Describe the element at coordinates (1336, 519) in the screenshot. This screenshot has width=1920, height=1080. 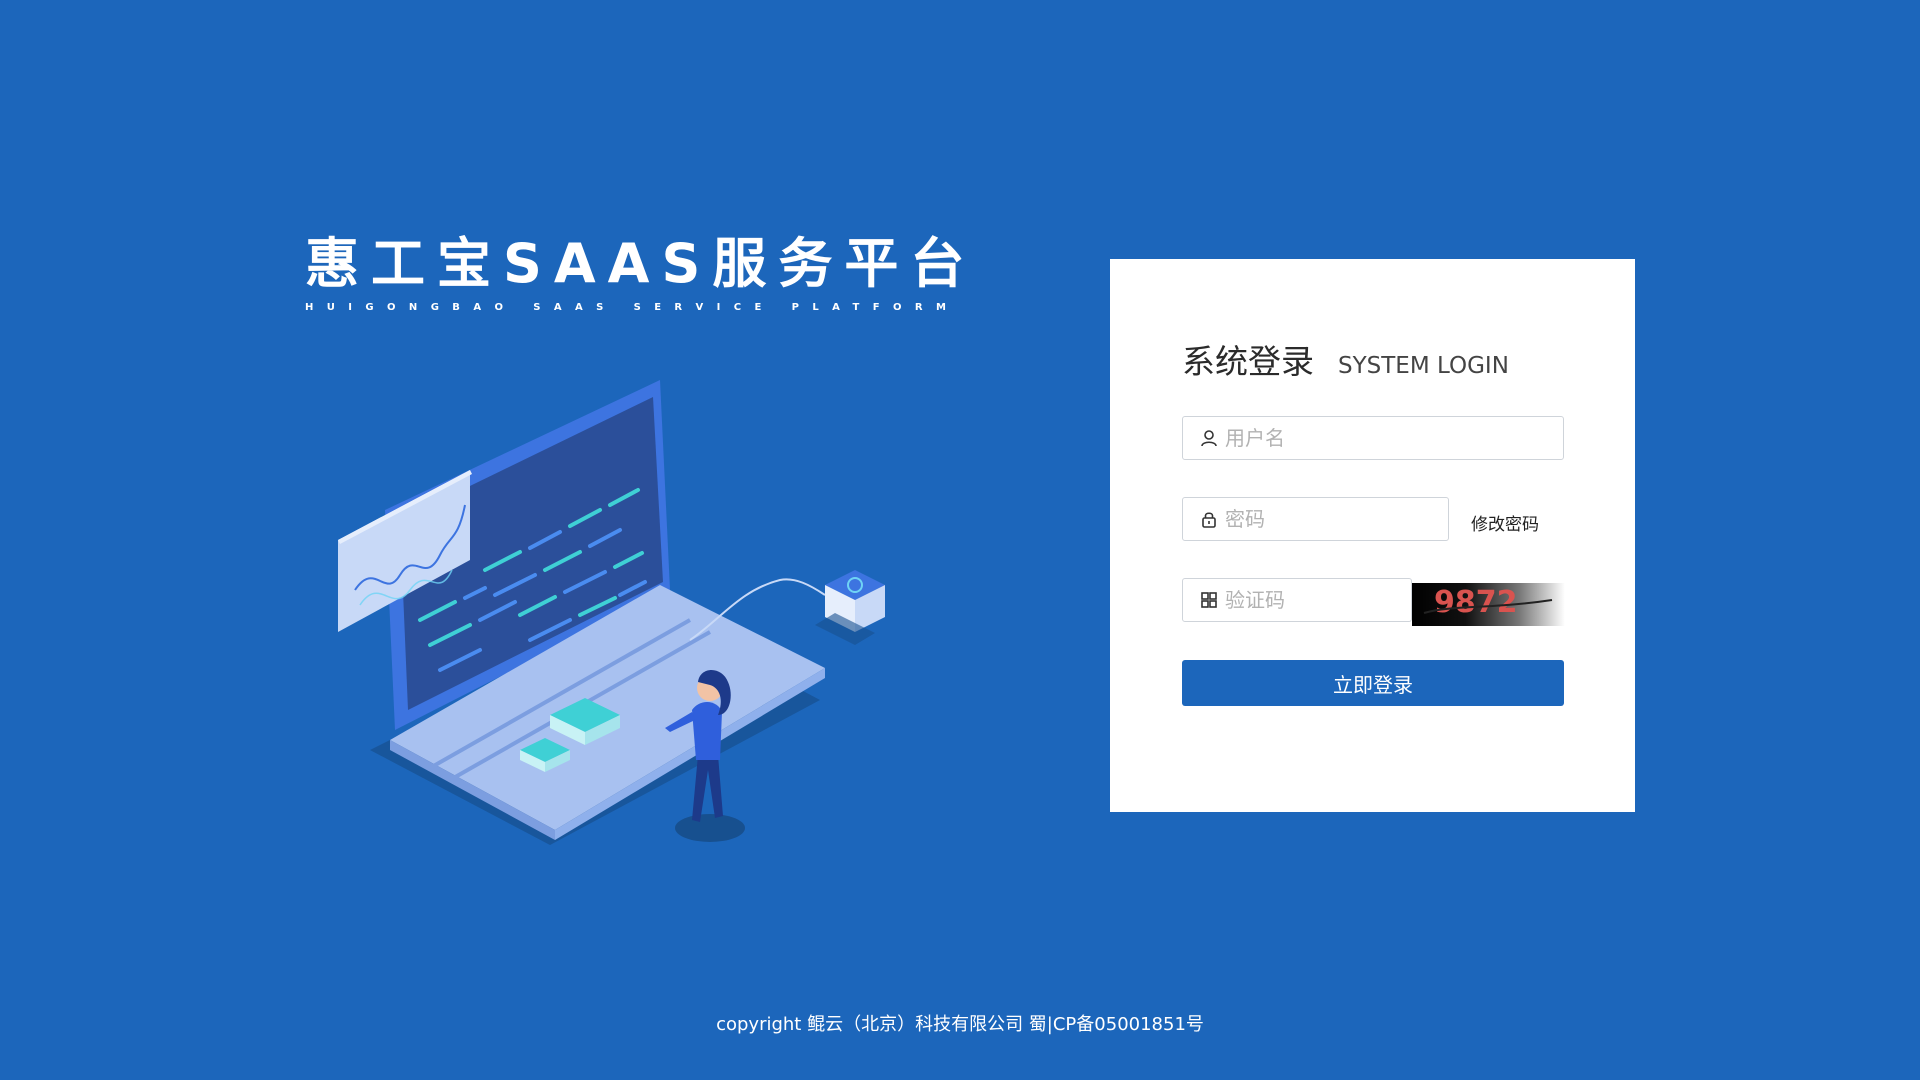
I see `password-input` at that location.